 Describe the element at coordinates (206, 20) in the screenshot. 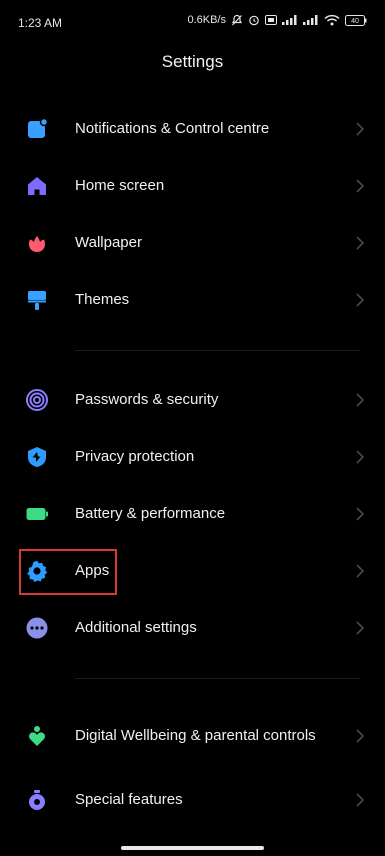

I see `network-speed: 0.6KB/s` at that location.